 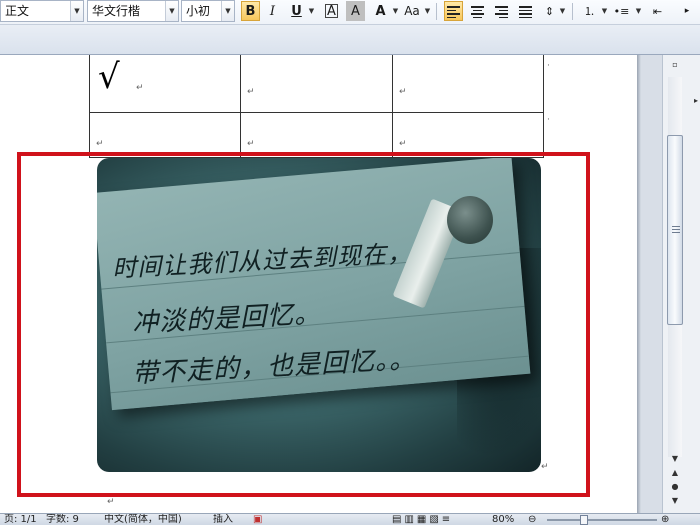 I want to click on font-combo-value: 华文行楷, so click(x=116, y=11).